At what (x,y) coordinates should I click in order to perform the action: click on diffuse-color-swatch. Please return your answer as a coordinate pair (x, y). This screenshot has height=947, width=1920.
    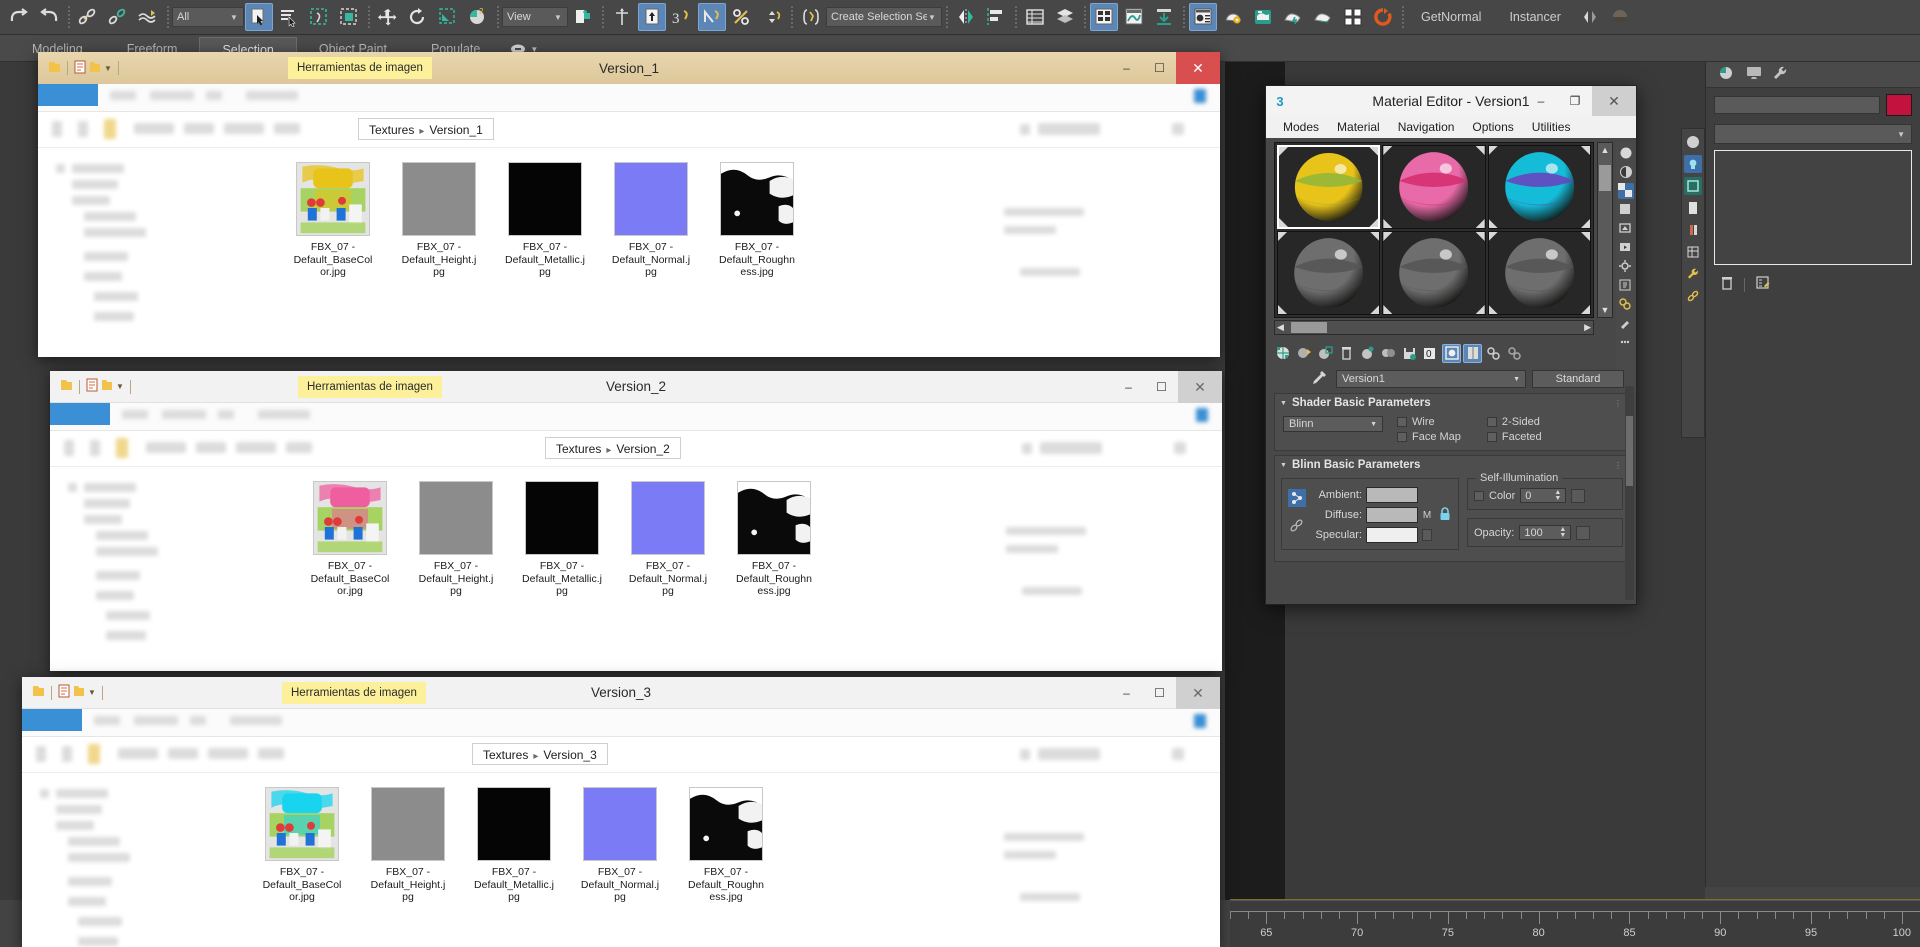
    Looking at the image, I should click on (1392, 515).